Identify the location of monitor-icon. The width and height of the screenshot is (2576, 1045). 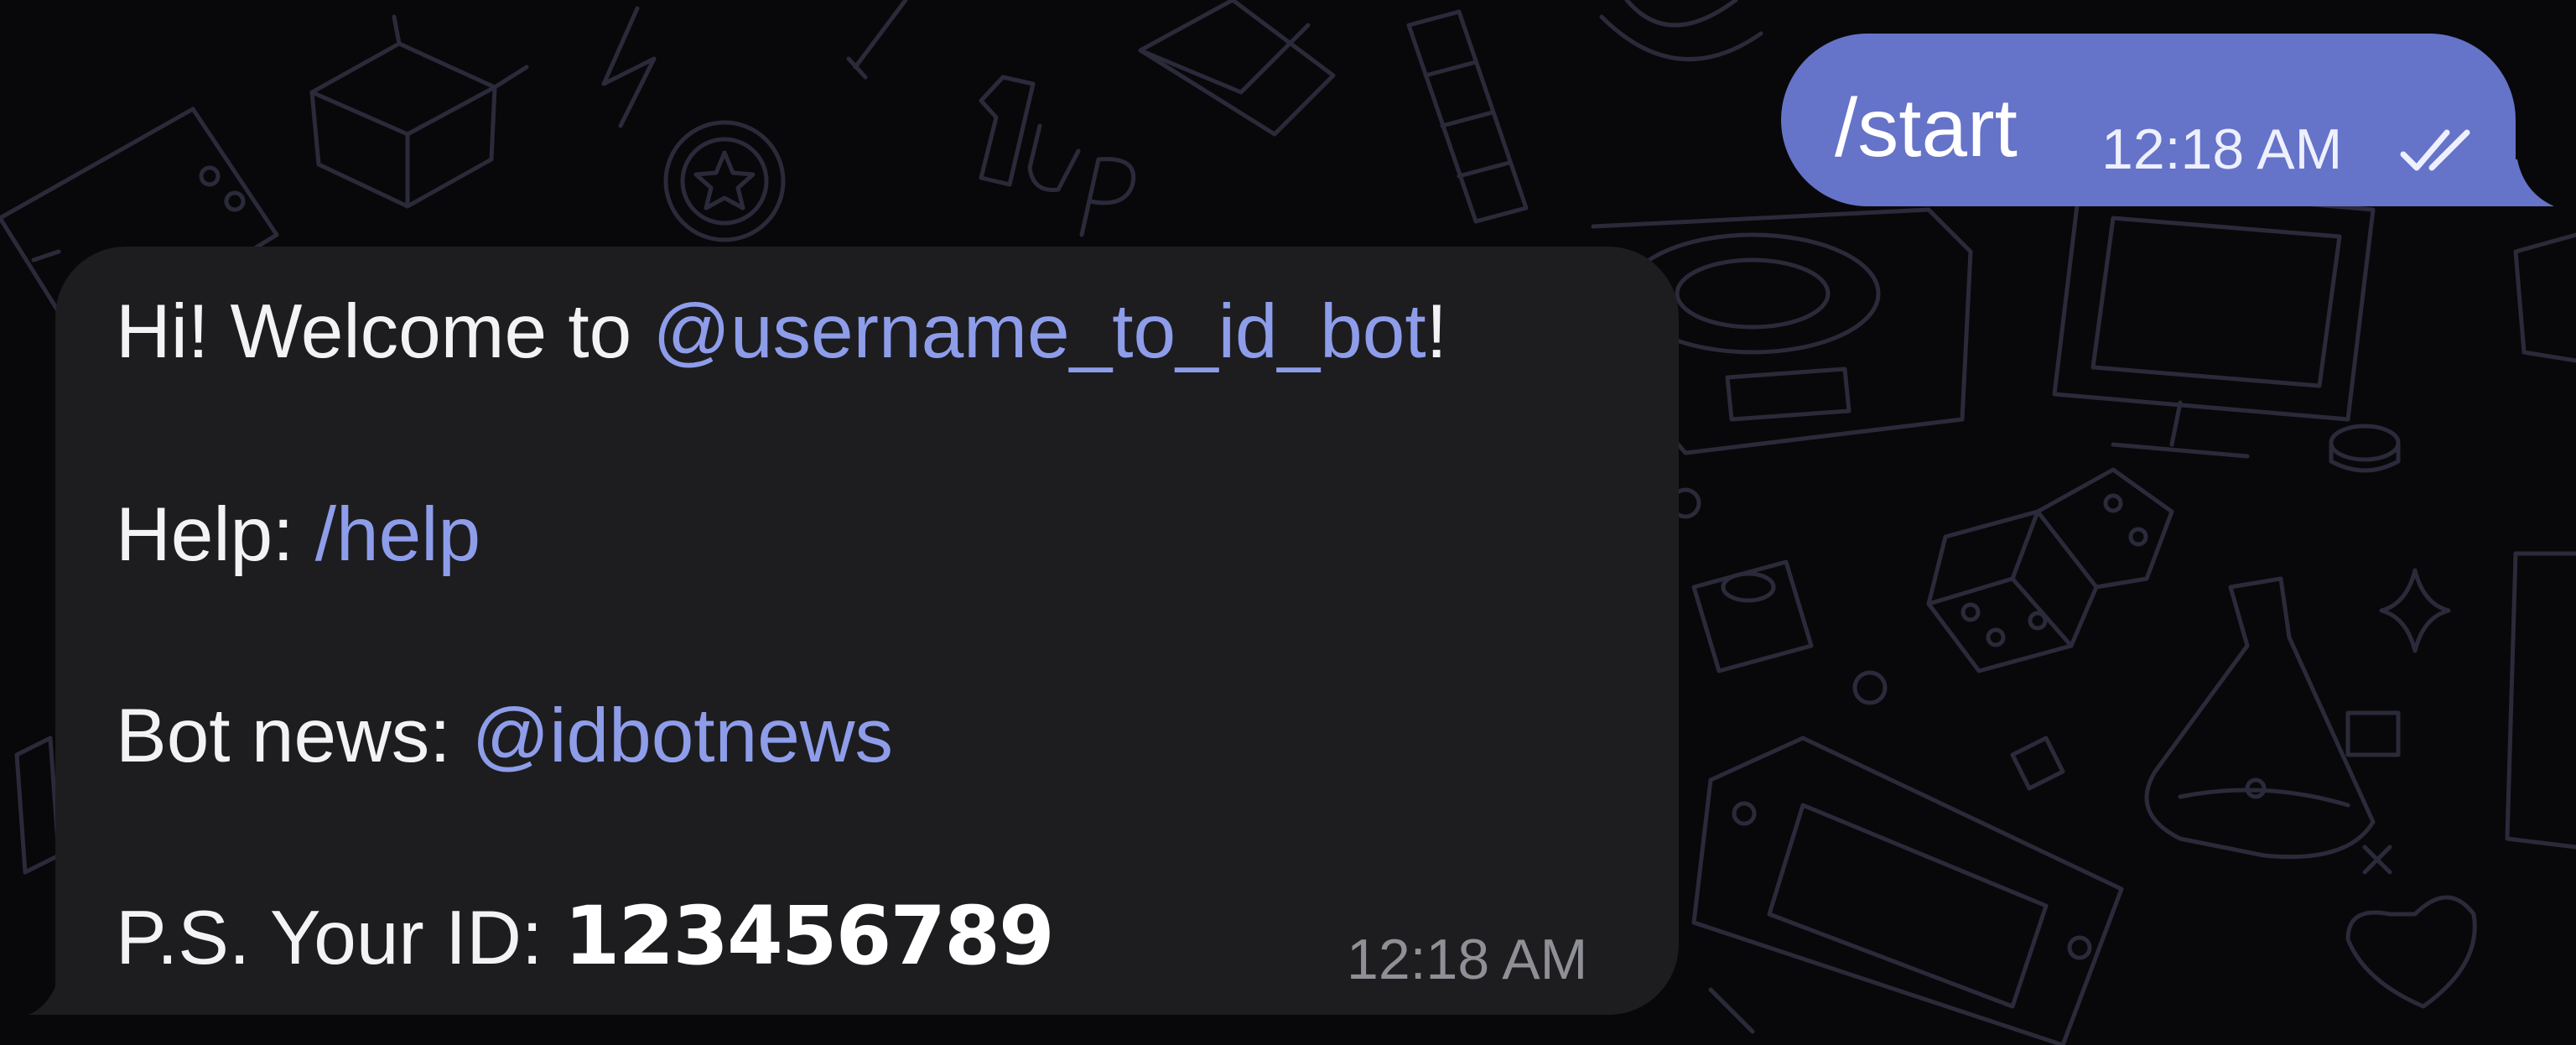
(2214, 321).